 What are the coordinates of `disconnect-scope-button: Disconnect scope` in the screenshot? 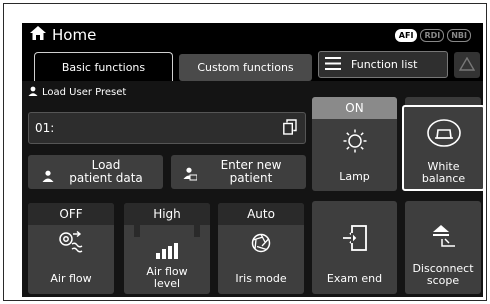 It's located at (443, 247).